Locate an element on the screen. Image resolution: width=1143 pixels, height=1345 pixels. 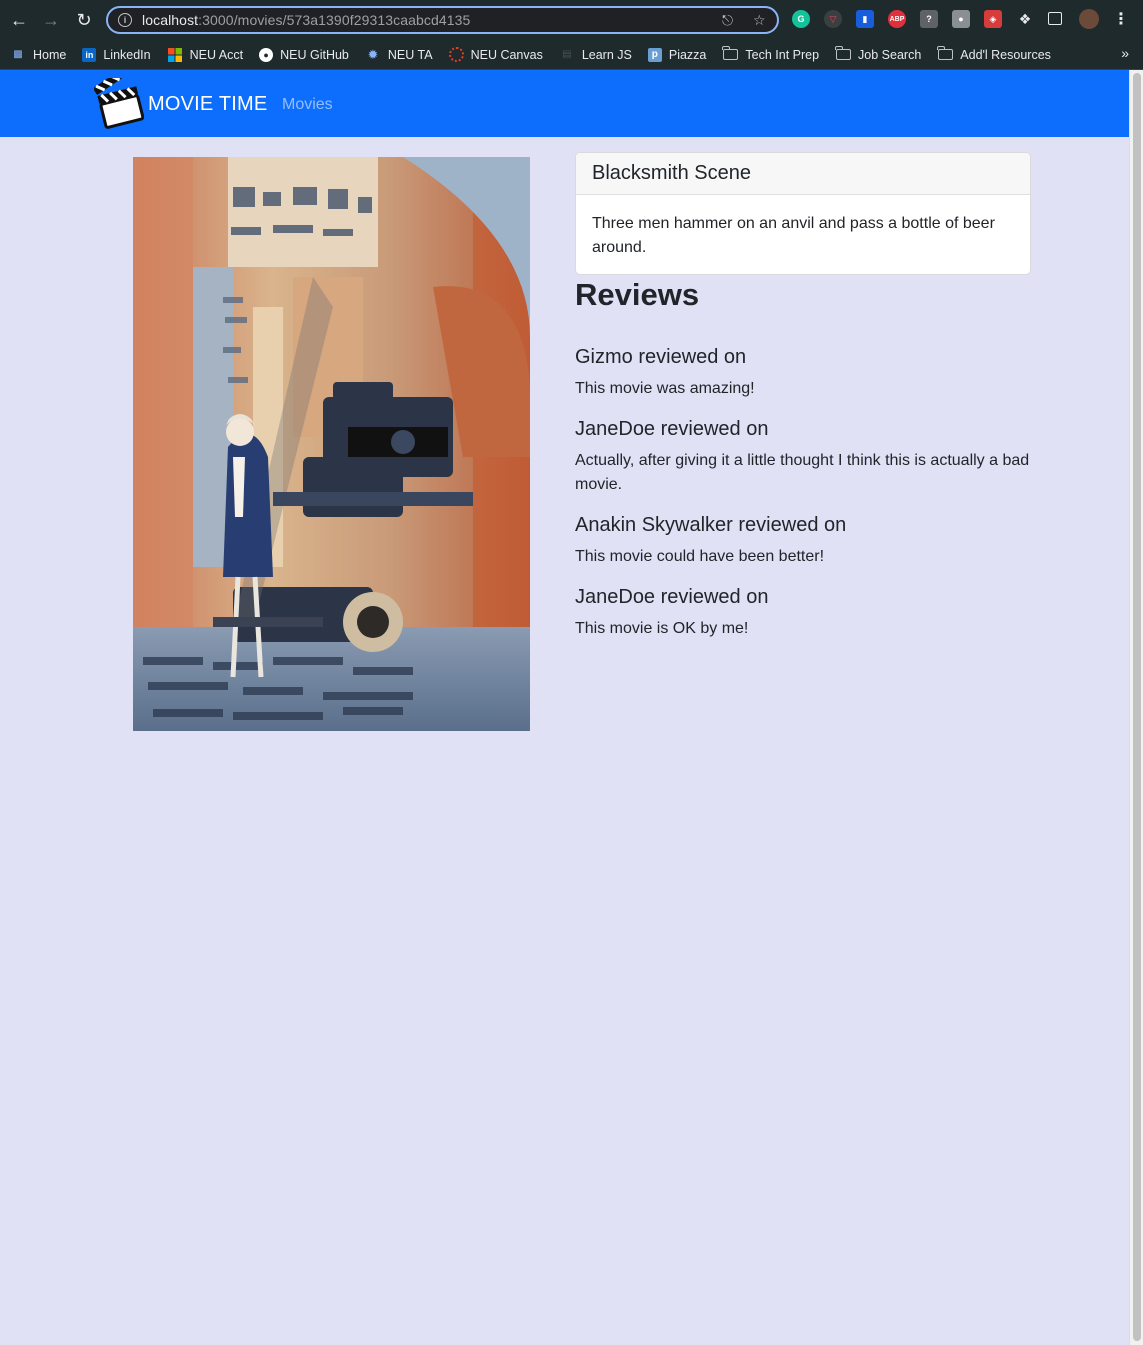
help-extension-icon: ? is located at coordinates (929, 19).